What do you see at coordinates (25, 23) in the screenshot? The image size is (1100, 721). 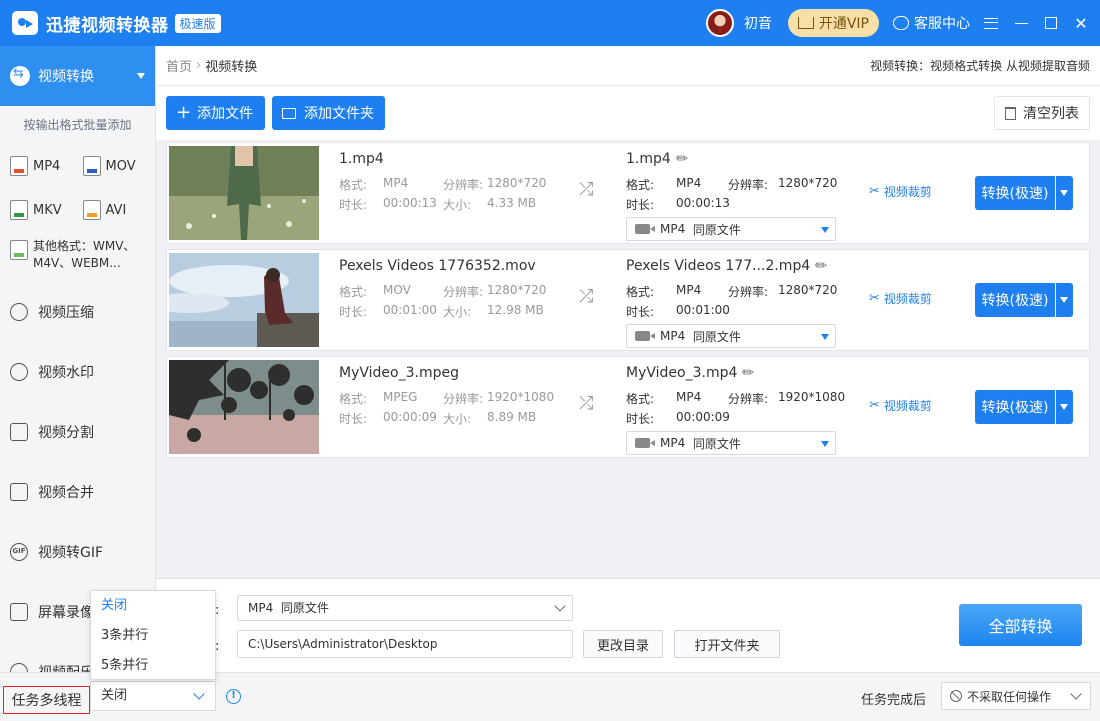 I see `app-logo-icon` at bounding box center [25, 23].